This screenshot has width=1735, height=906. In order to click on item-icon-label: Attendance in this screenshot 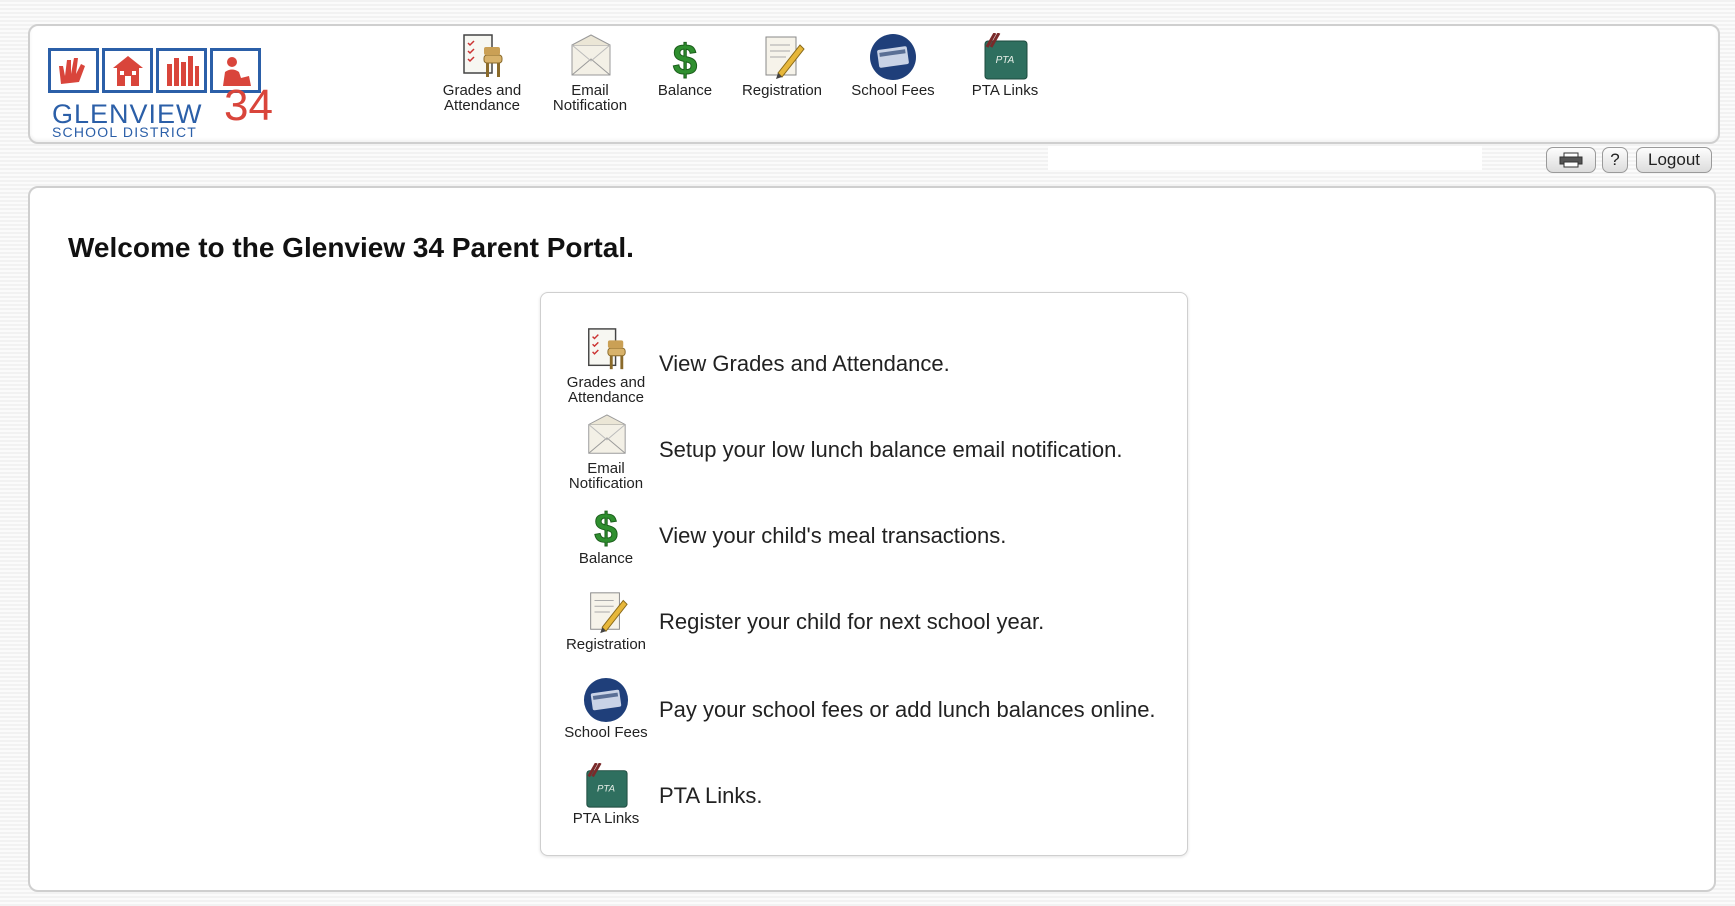, I will do `click(606, 397)`.